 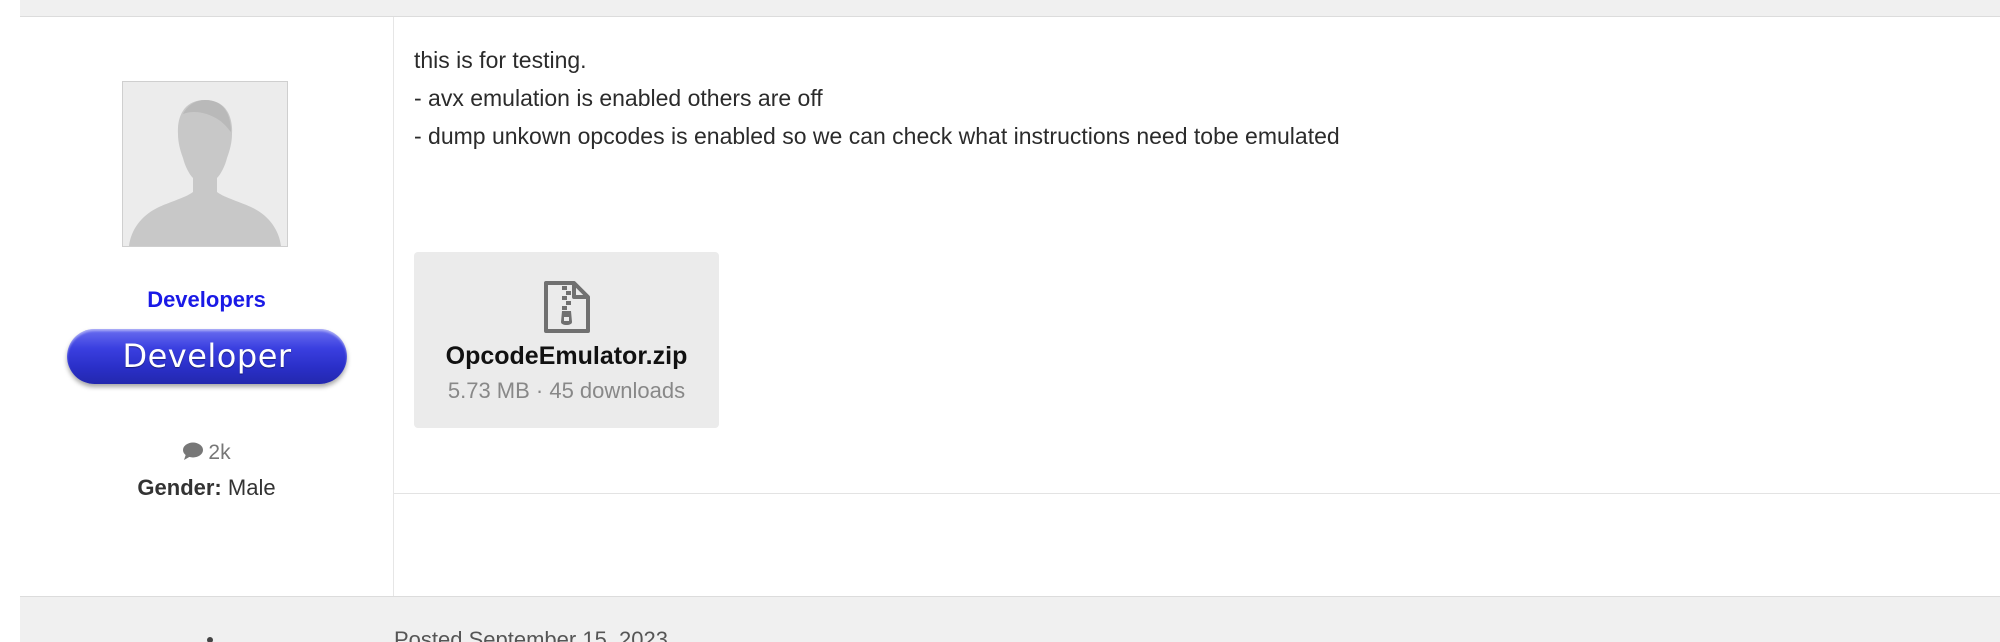 What do you see at coordinates (207, 356) in the screenshot?
I see `developer-badge: Developer` at bounding box center [207, 356].